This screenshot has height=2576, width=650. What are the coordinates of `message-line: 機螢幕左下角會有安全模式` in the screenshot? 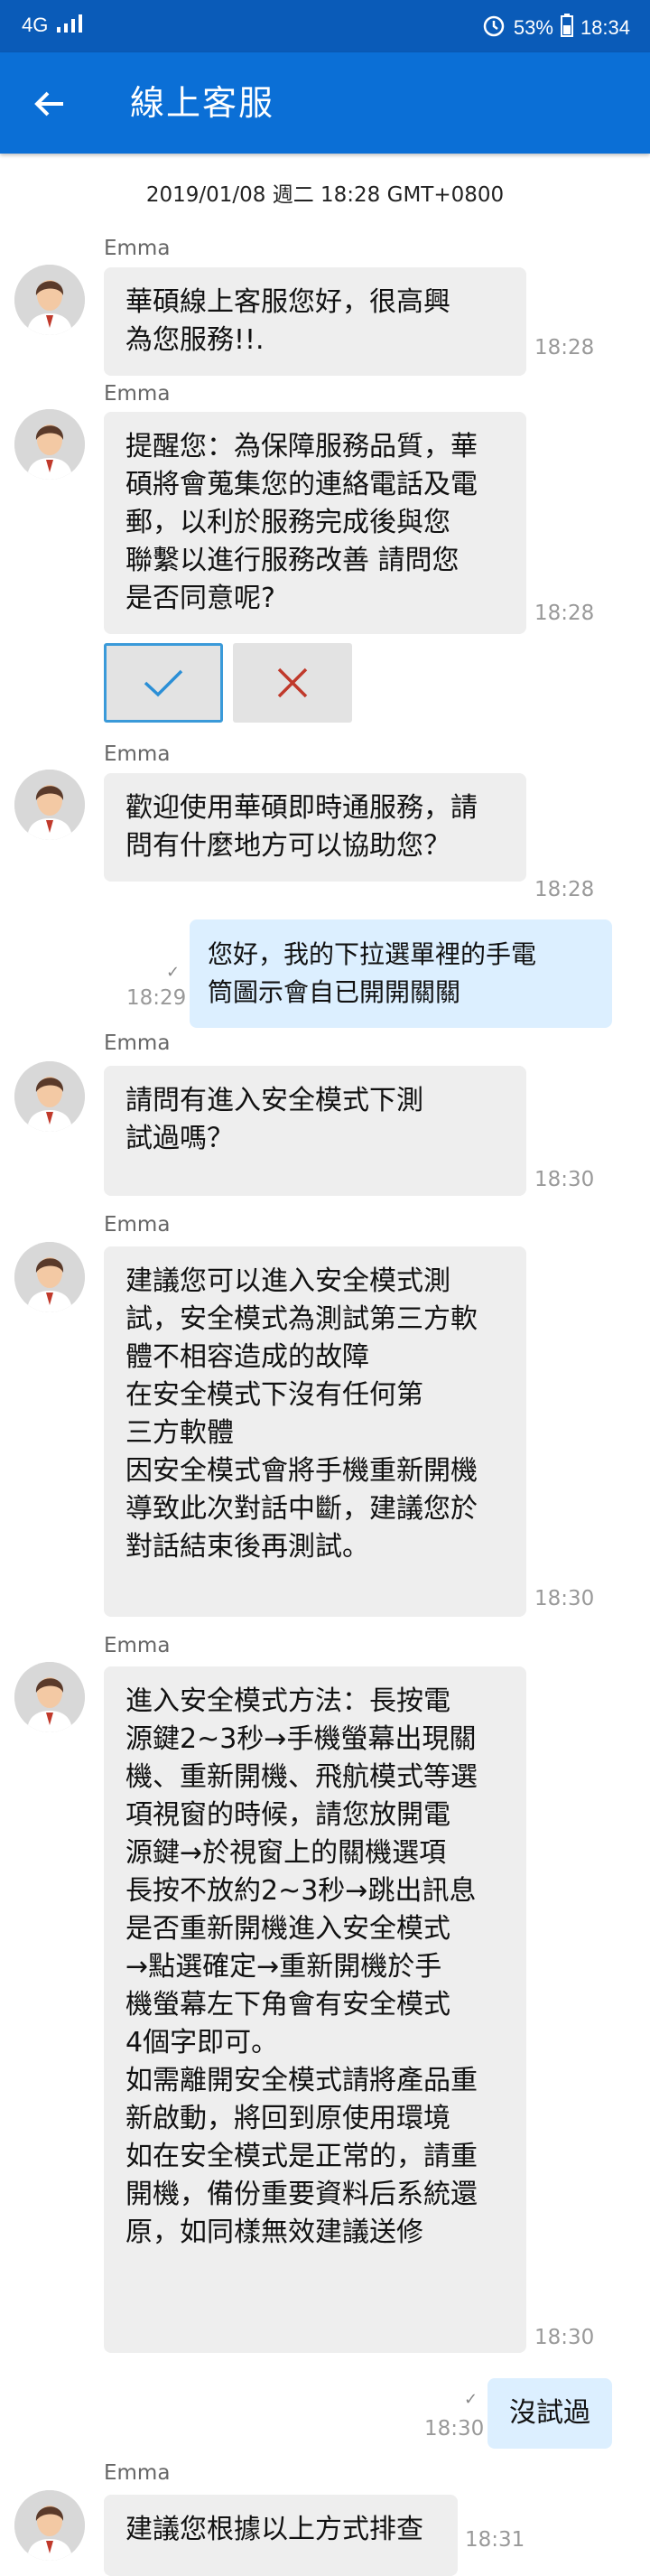 It's located at (287, 2005).